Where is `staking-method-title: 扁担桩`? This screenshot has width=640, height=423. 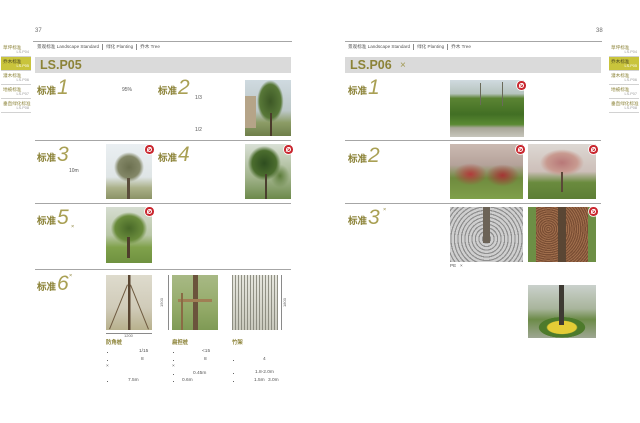 staking-method-title: 扁担桩 is located at coordinates (180, 343).